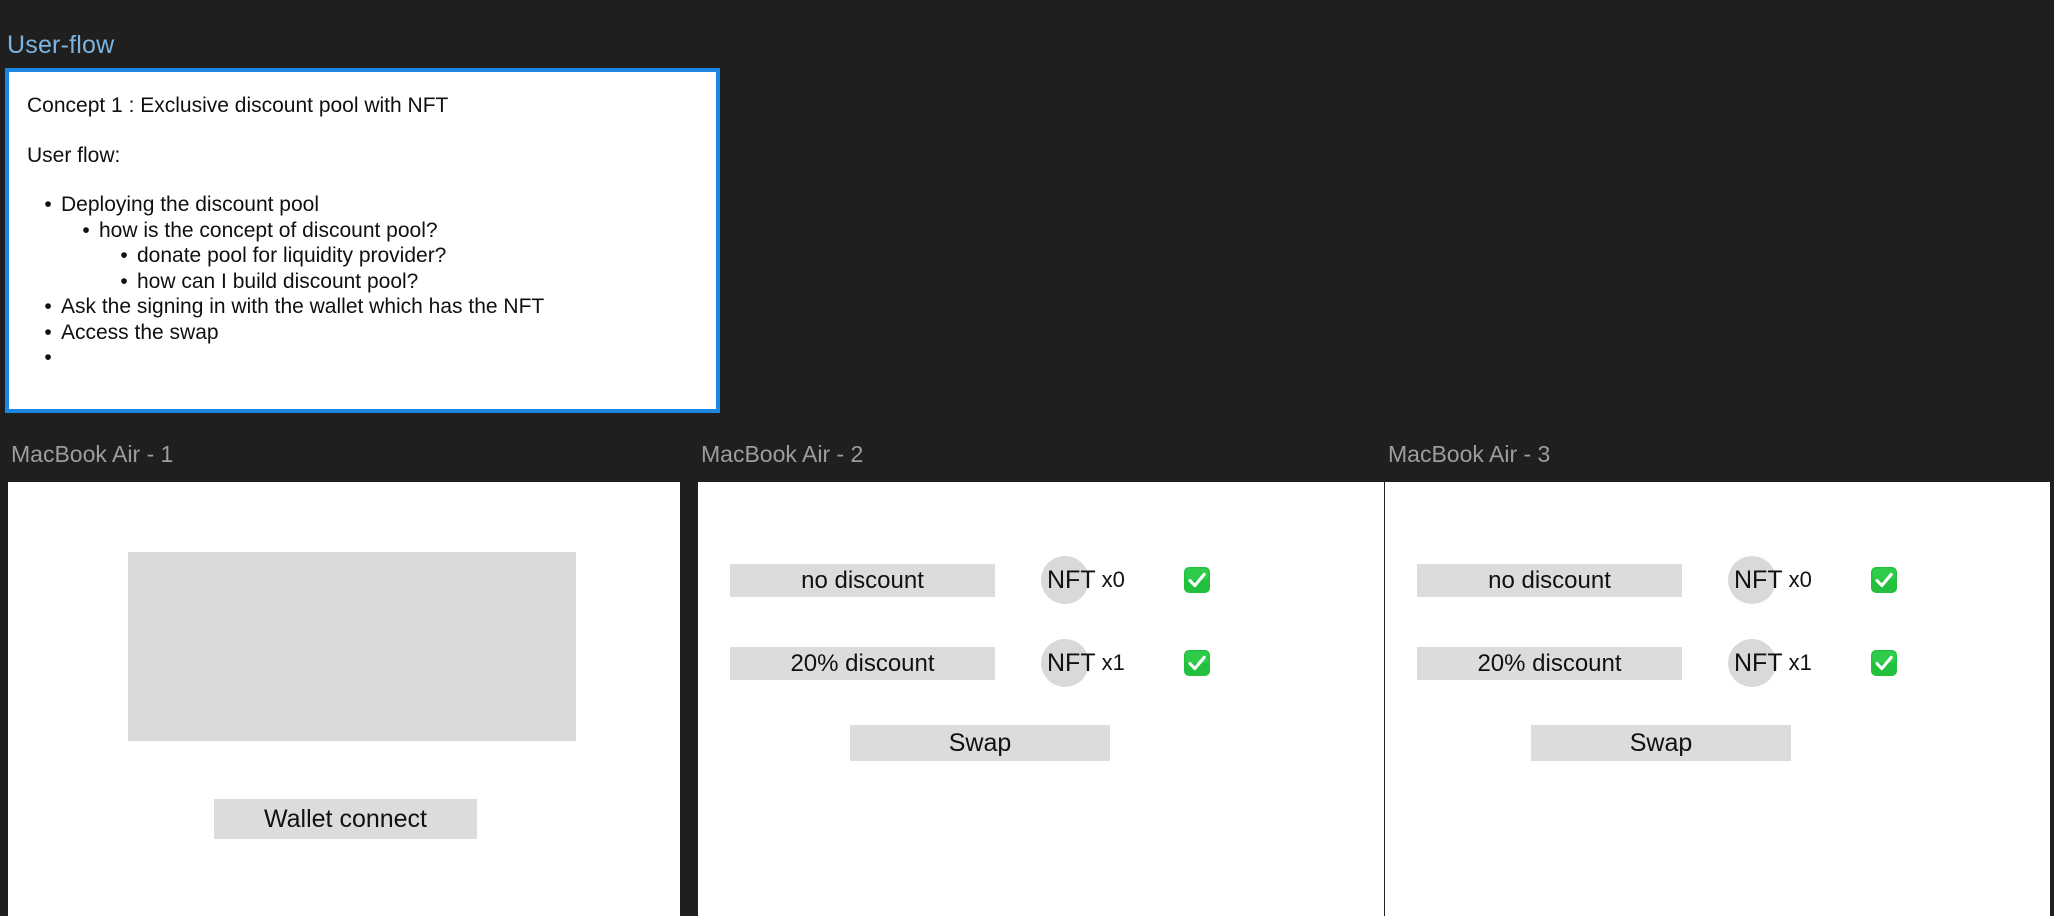 Image resolution: width=2054 pixels, height=916 pixels. Describe the element at coordinates (782, 454) in the screenshot. I see `frame-label-2: MacBook Air - 2` at that location.